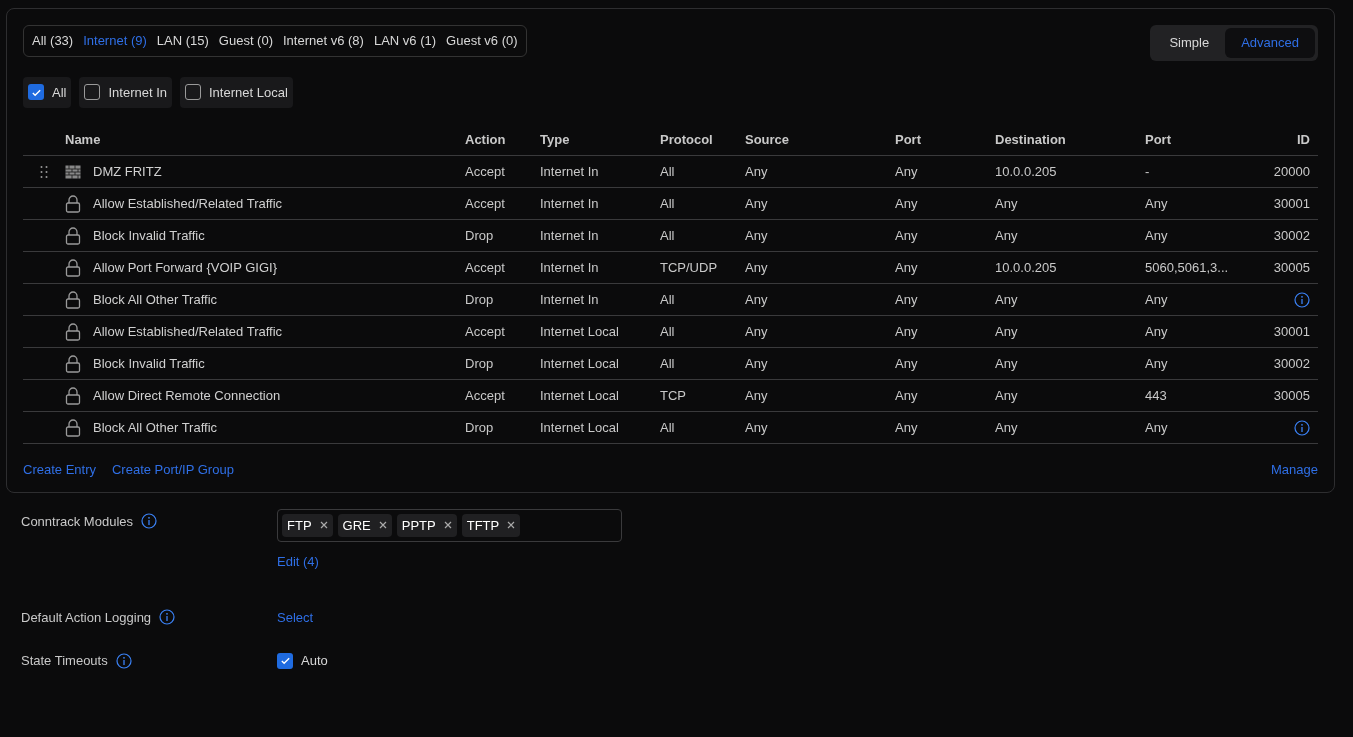 Image resolution: width=1353 pixels, height=737 pixels. Describe the element at coordinates (59, 470) in the screenshot. I see `link: Create Entry` at that location.